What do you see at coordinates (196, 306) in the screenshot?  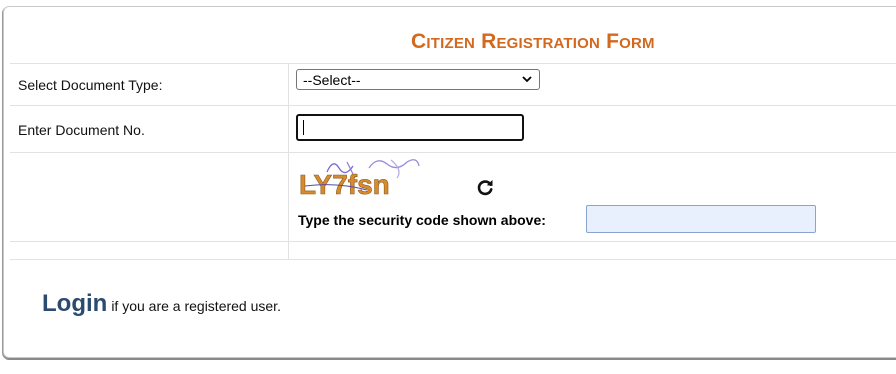 I see `login-suffix-text: if you are a registered user.` at bounding box center [196, 306].